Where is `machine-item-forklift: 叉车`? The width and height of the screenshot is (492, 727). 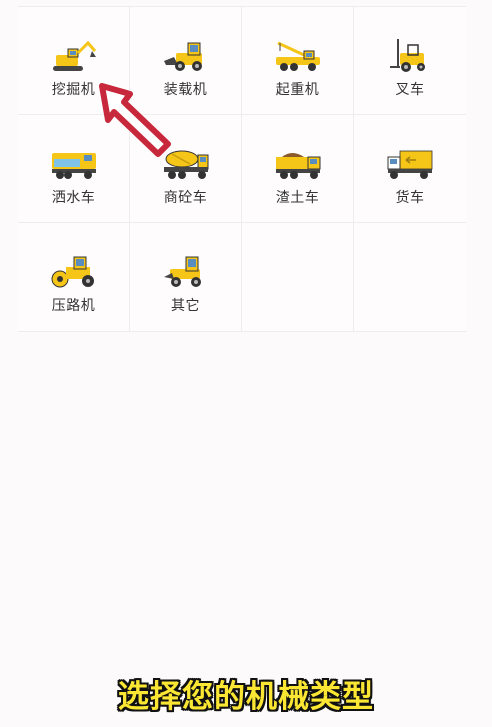
machine-item-forklift: 叉车 is located at coordinates (410, 61).